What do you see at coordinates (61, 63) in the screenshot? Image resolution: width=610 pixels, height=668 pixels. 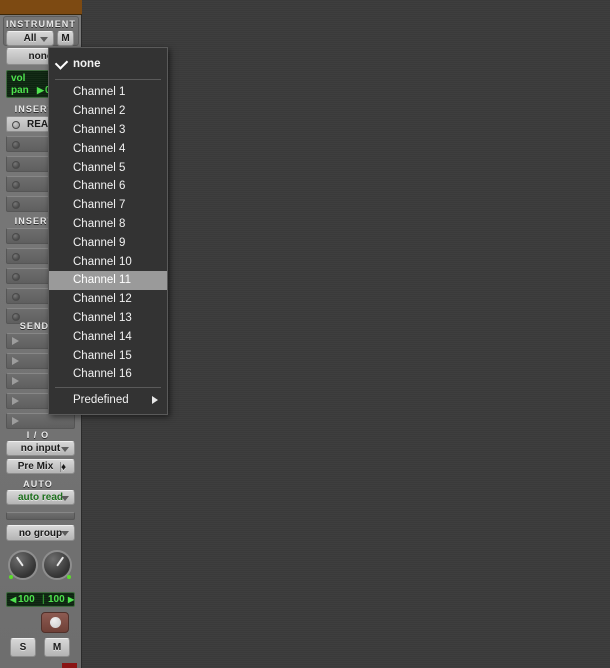 I see `check-icon` at bounding box center [61, 63].